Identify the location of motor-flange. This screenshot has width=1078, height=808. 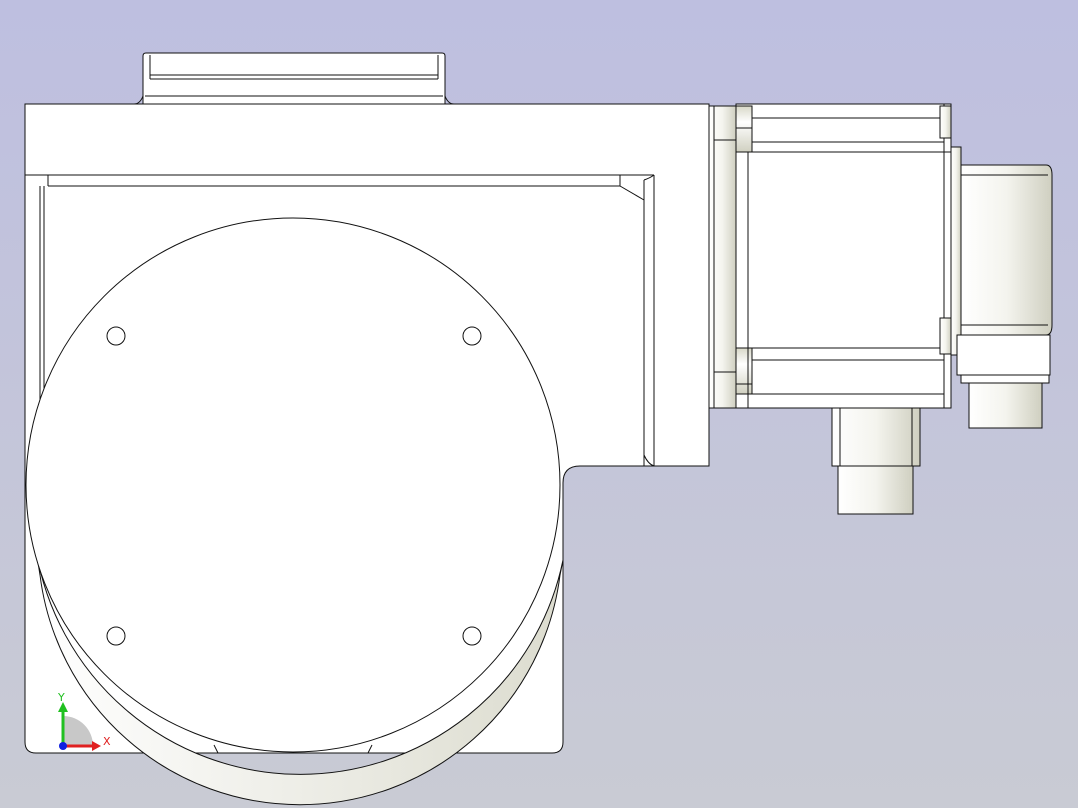
(722, 257).